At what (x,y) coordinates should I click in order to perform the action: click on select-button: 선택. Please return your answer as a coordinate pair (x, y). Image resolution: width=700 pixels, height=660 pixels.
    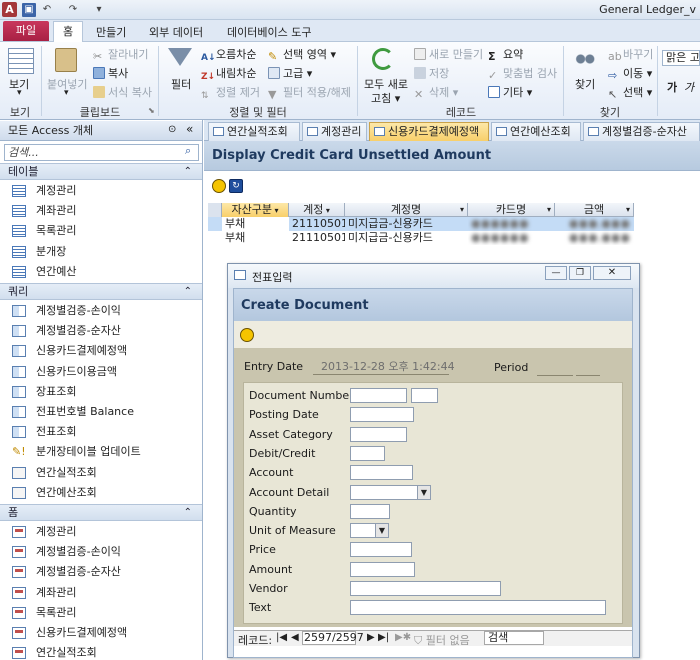
    Looking at the image, I should click on (633, 92).